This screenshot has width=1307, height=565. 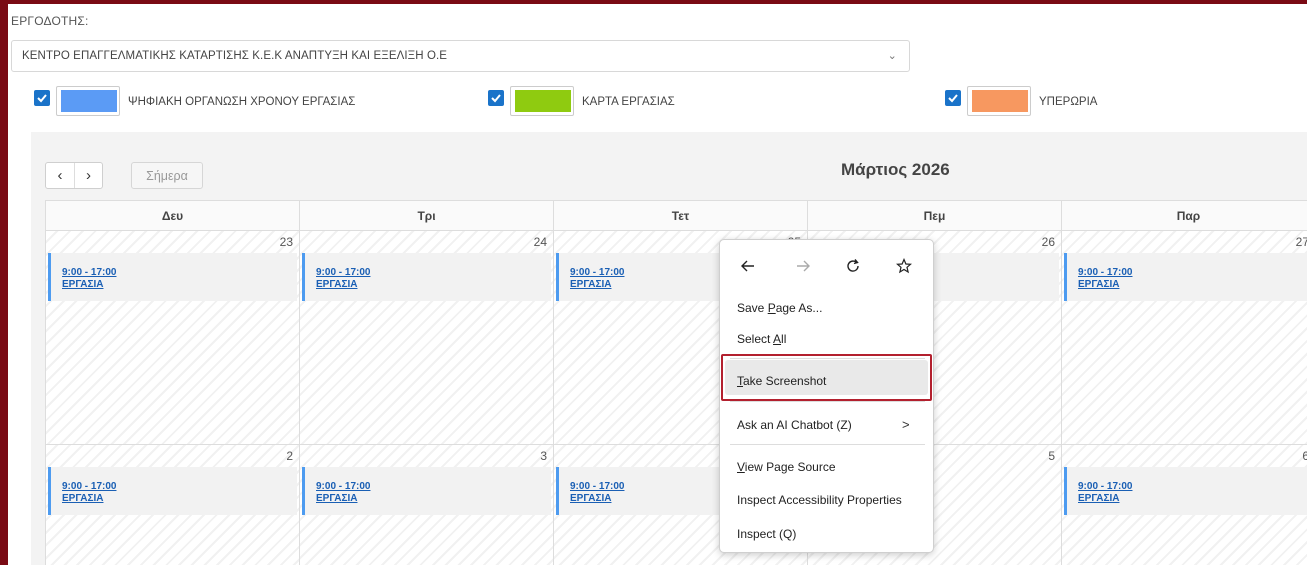 I want to click on day-cell: 3 9:00 - 17:00 ΕΡΓΑΣΙΑ, so click(x=427, y=505).